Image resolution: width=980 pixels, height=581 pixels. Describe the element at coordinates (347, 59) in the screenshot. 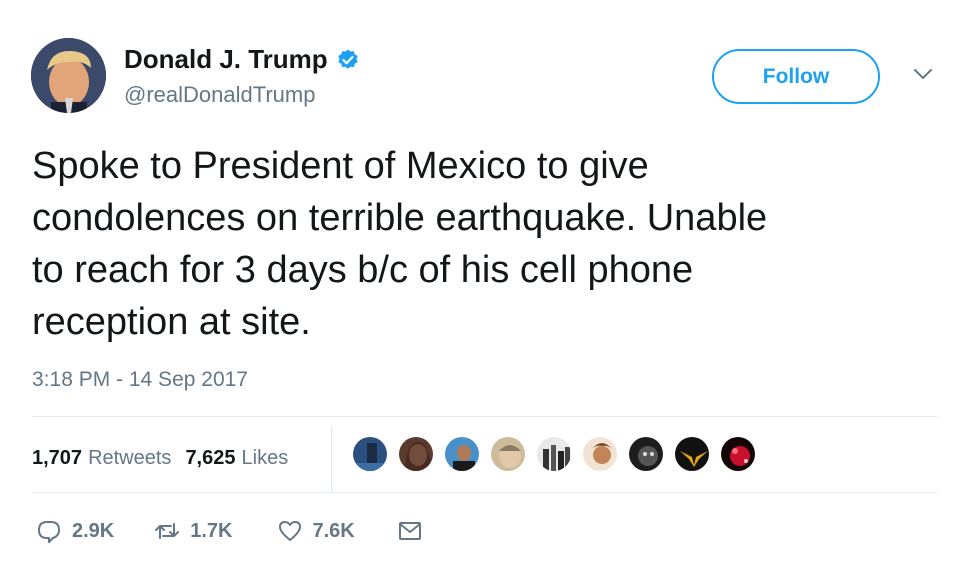

I see `verified-badge-icon` at that location.